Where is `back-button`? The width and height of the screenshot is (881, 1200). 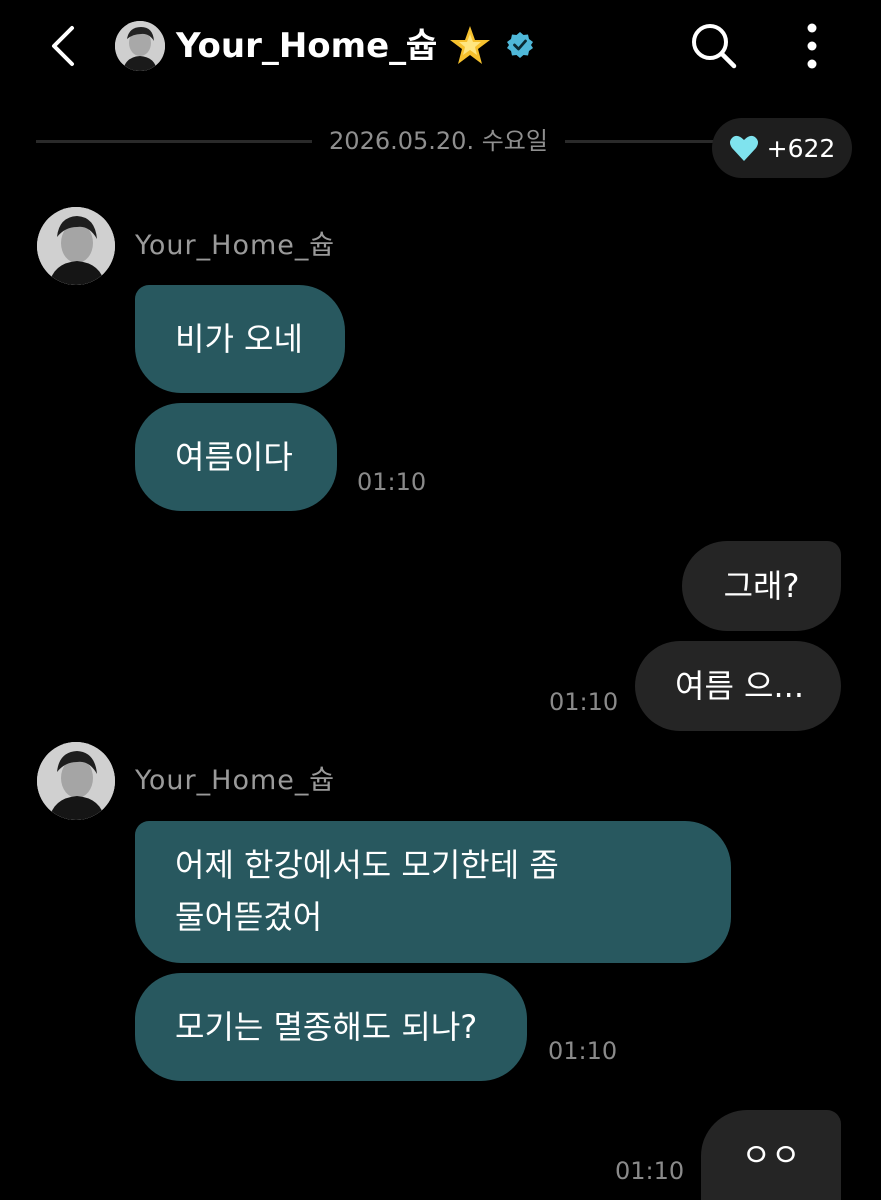
back-button is located at coordinates (64, 46).